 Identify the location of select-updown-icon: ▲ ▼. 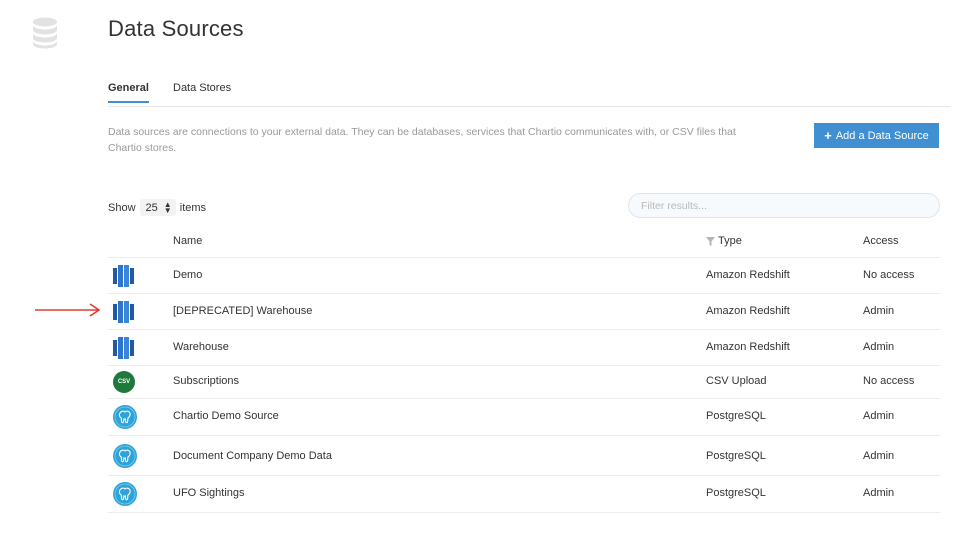
(167, 207).